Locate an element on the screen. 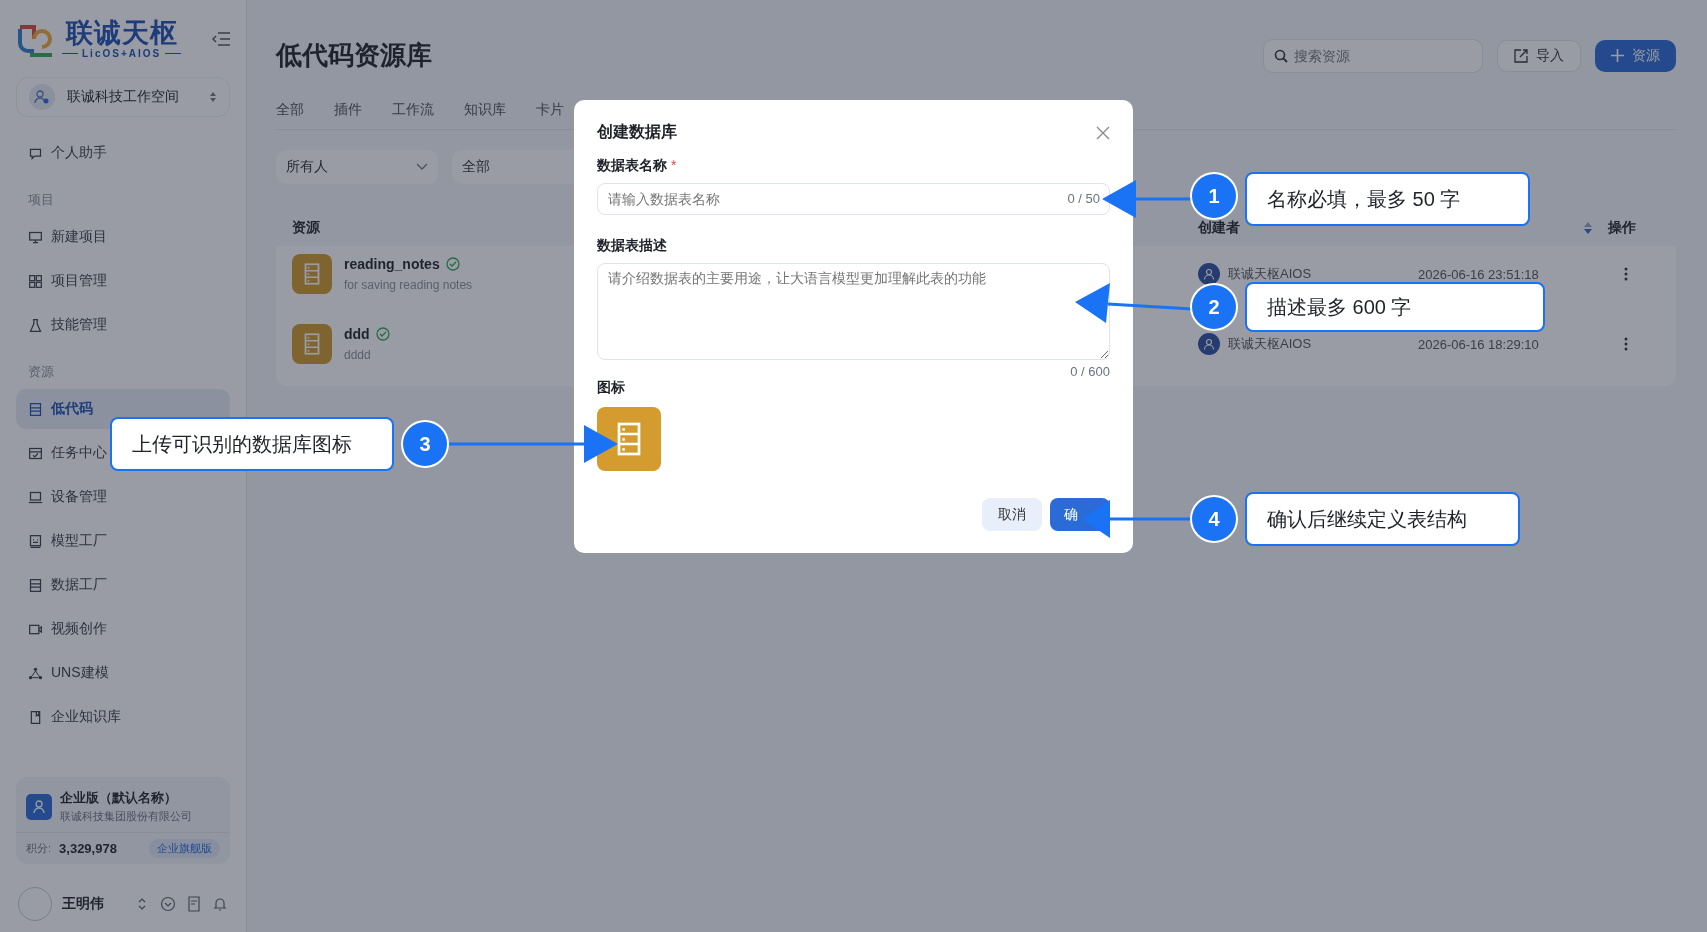 The width and height of the screenshot is (1707, 932). brand-tagline: LicOS+AIOS is located at coordinates (122, 53).